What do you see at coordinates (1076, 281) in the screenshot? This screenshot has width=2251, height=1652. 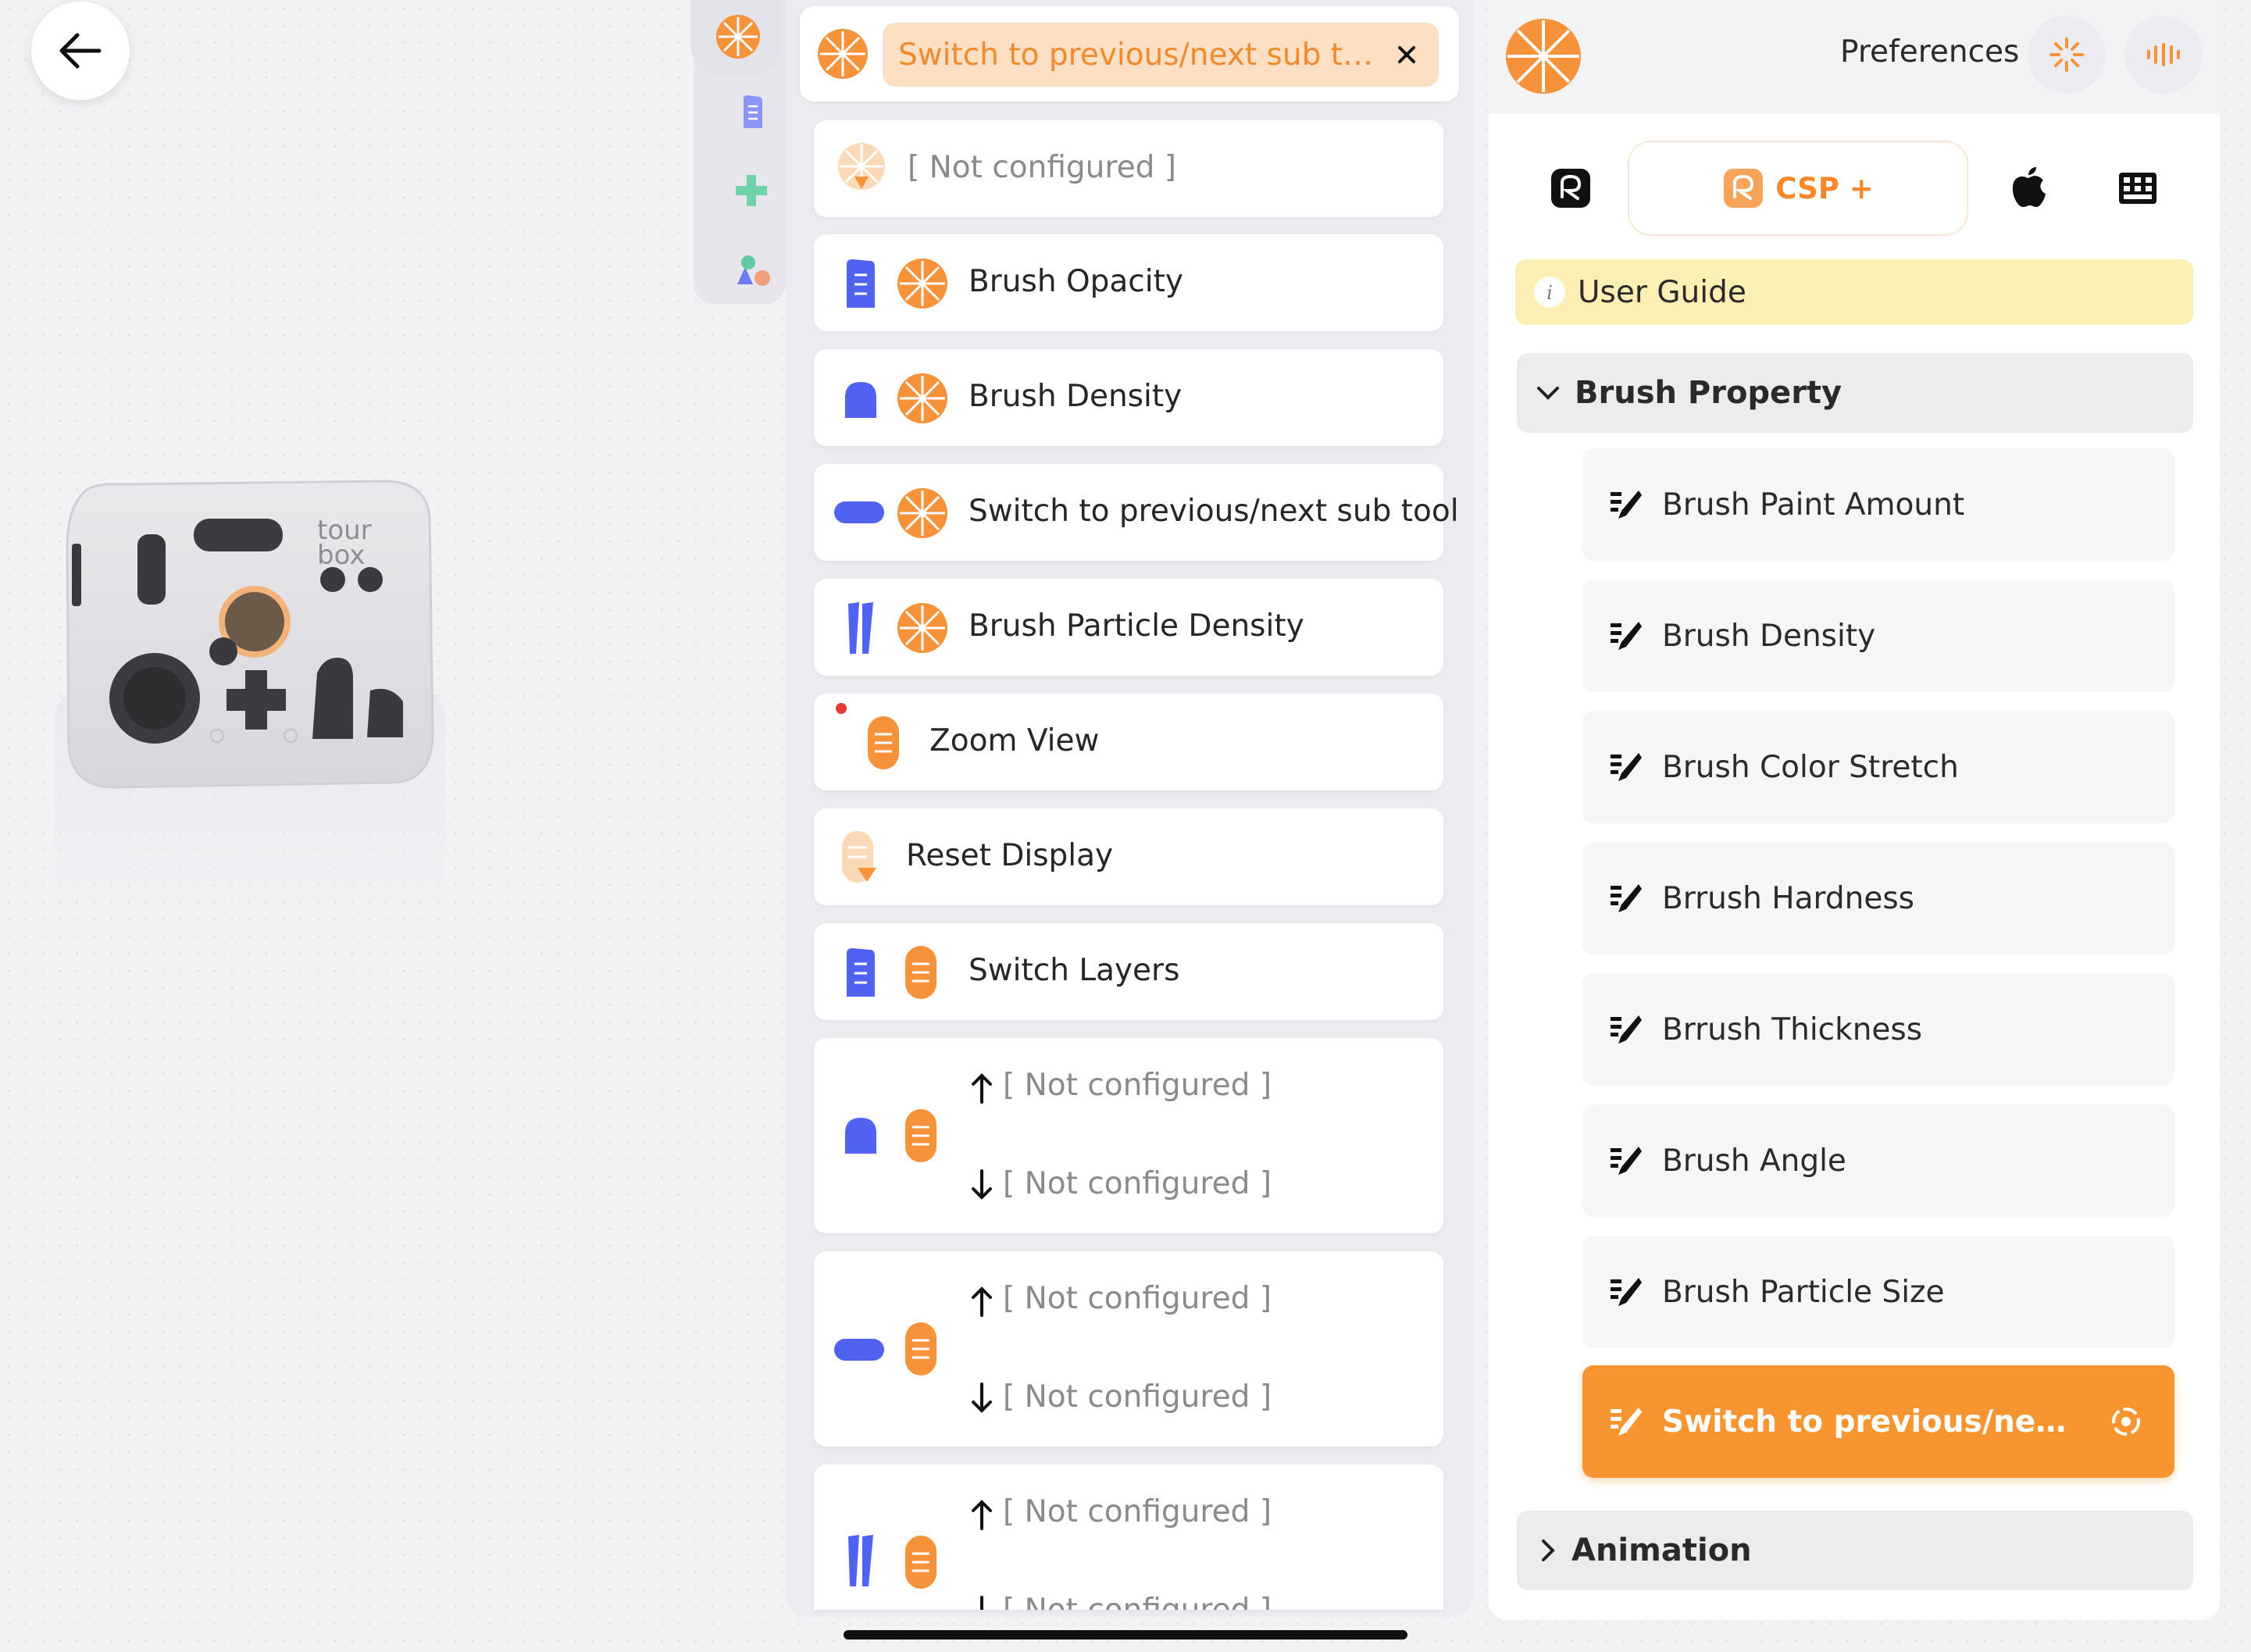 I see `mapping-label: Brush Opacity` at bounding box center [1076, 281].